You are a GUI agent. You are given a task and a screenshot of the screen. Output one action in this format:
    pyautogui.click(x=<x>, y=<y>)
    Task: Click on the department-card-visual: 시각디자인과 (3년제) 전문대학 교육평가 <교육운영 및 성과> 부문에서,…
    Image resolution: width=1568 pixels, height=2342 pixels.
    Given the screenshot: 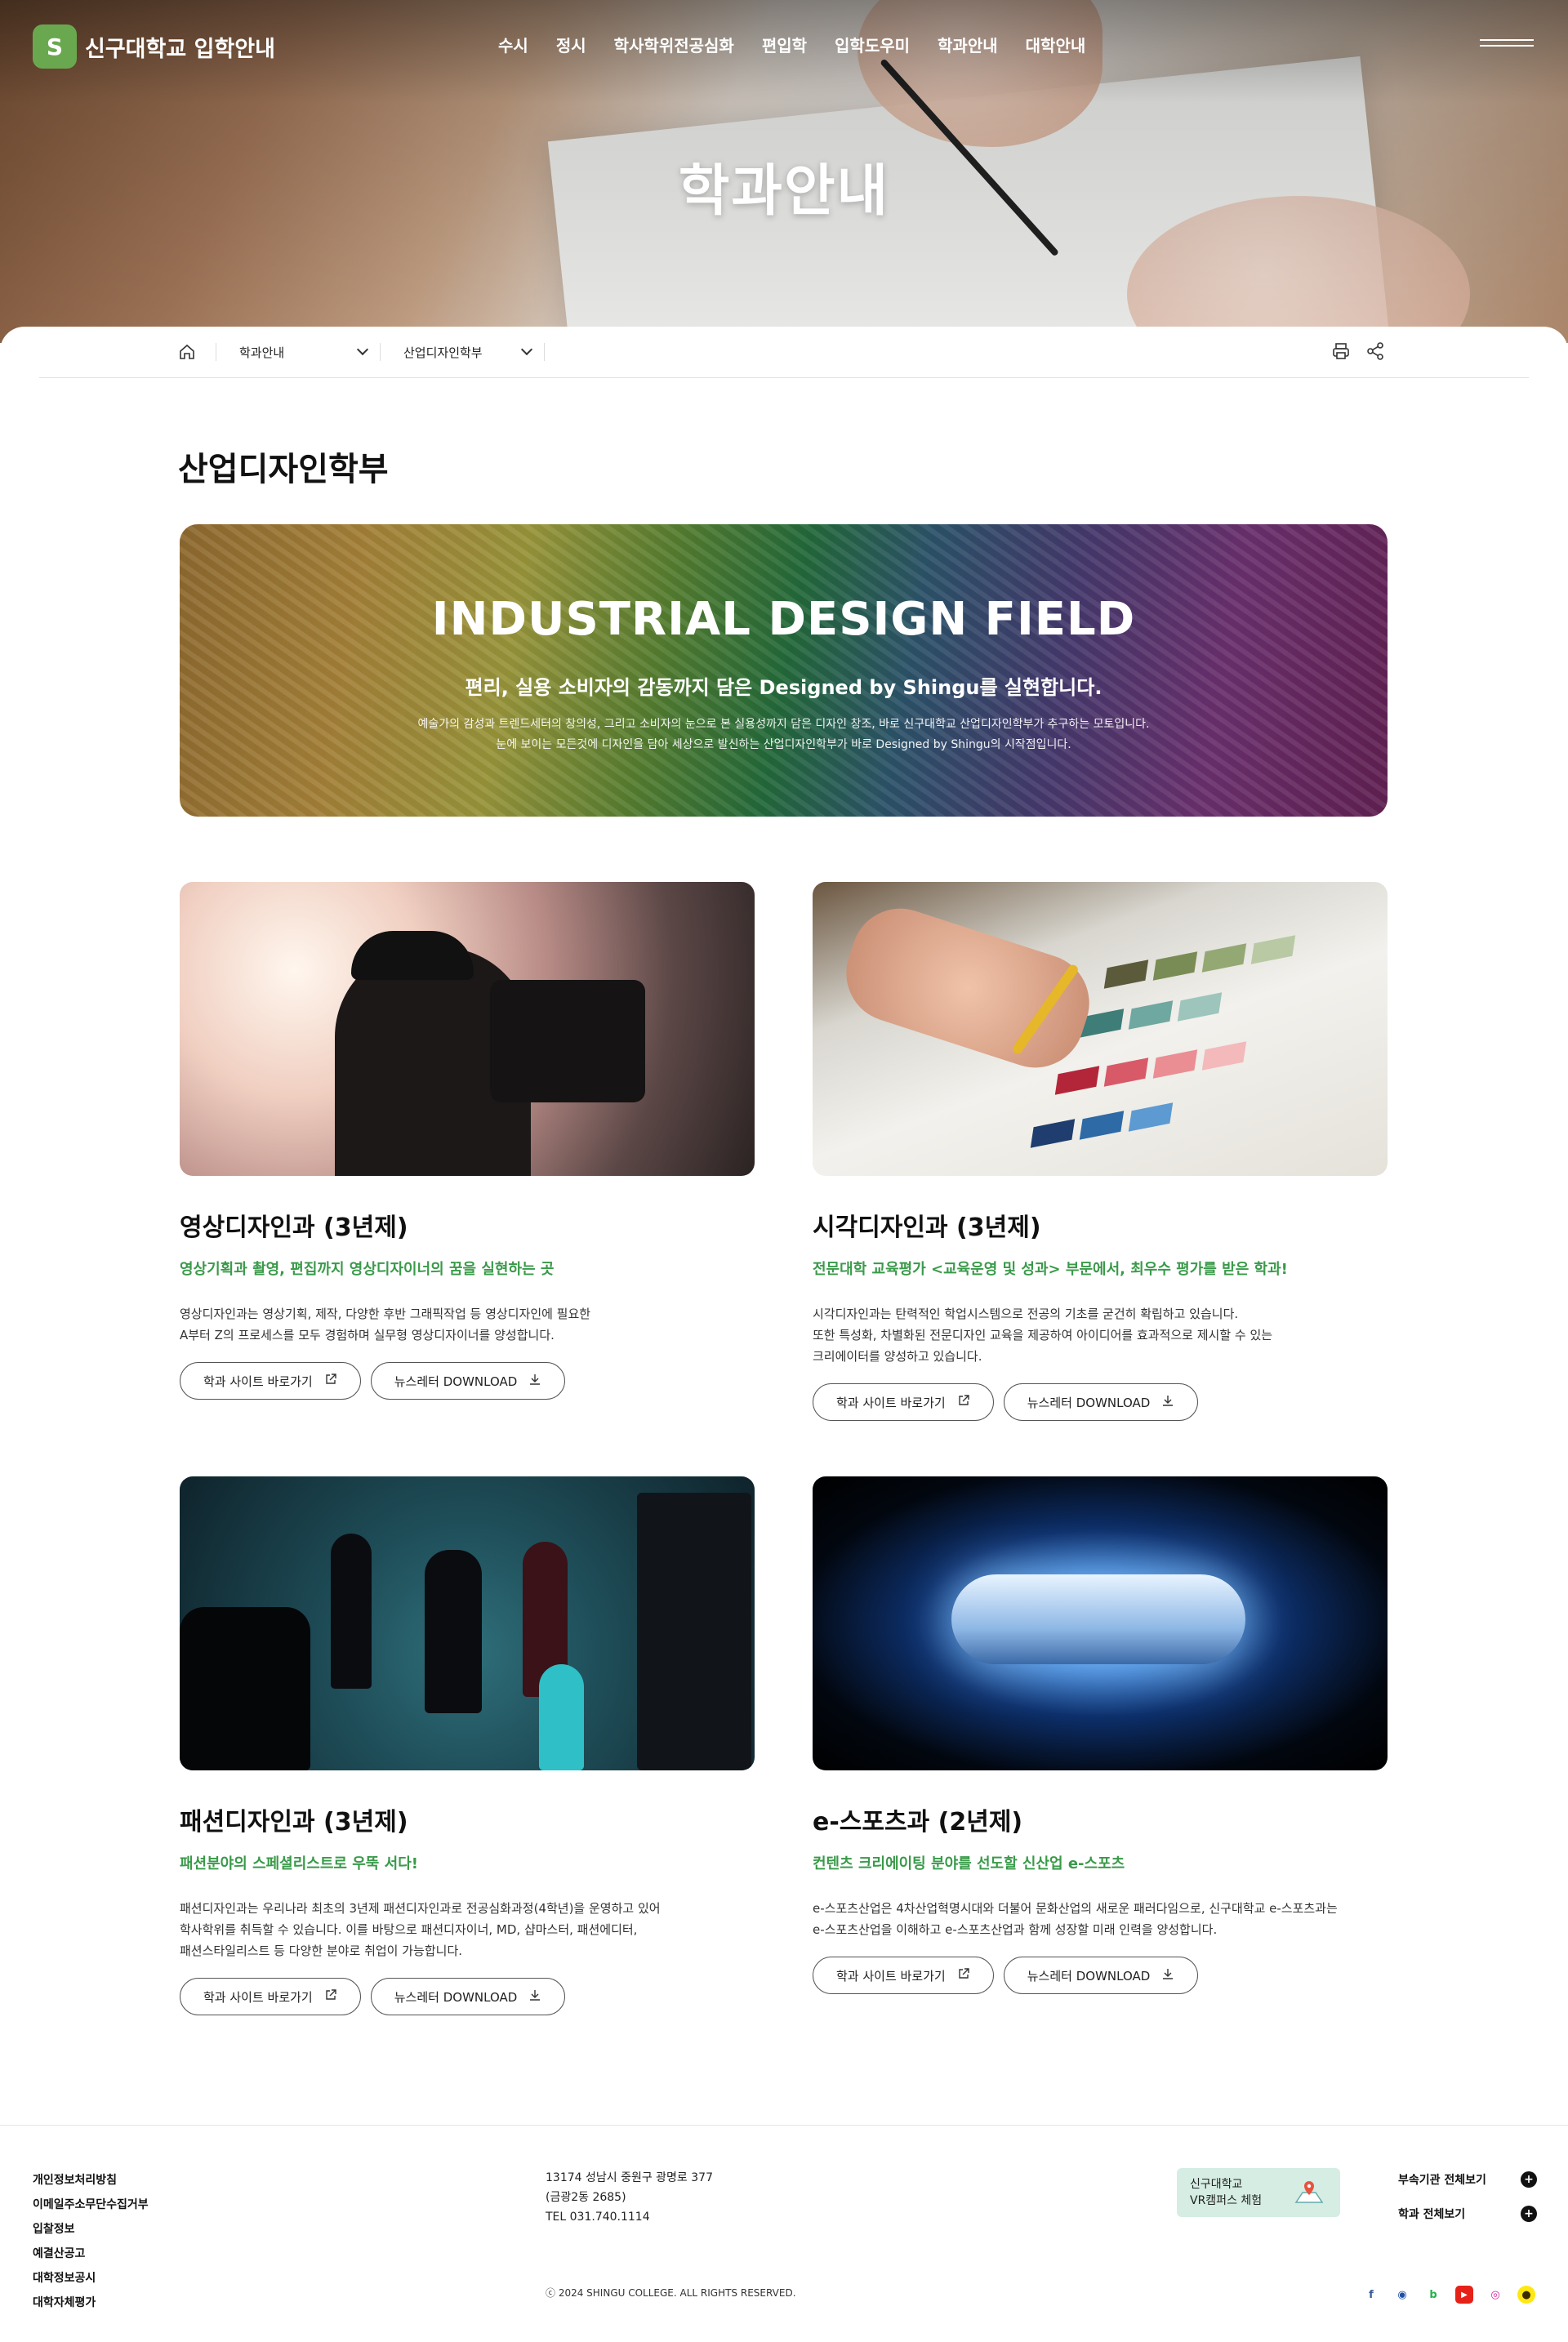 What is the action you would take?
    pyautogui.click(x=1100, y=1151)
    